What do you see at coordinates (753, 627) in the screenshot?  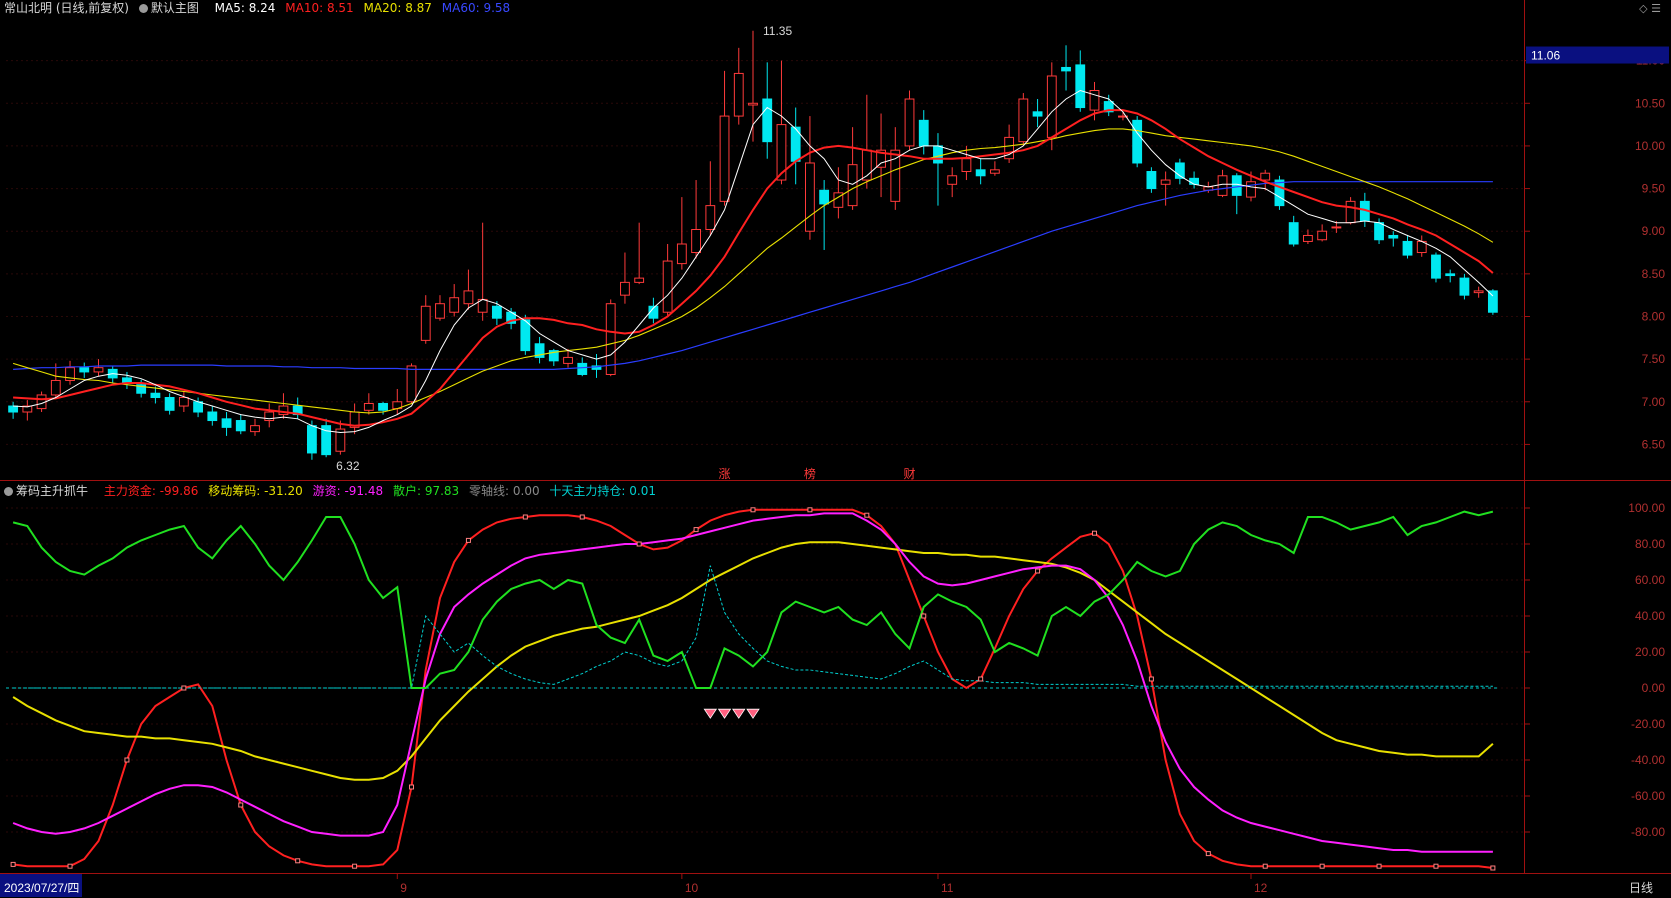 I see `indicator-series-line` at bounding box center [753, 627].